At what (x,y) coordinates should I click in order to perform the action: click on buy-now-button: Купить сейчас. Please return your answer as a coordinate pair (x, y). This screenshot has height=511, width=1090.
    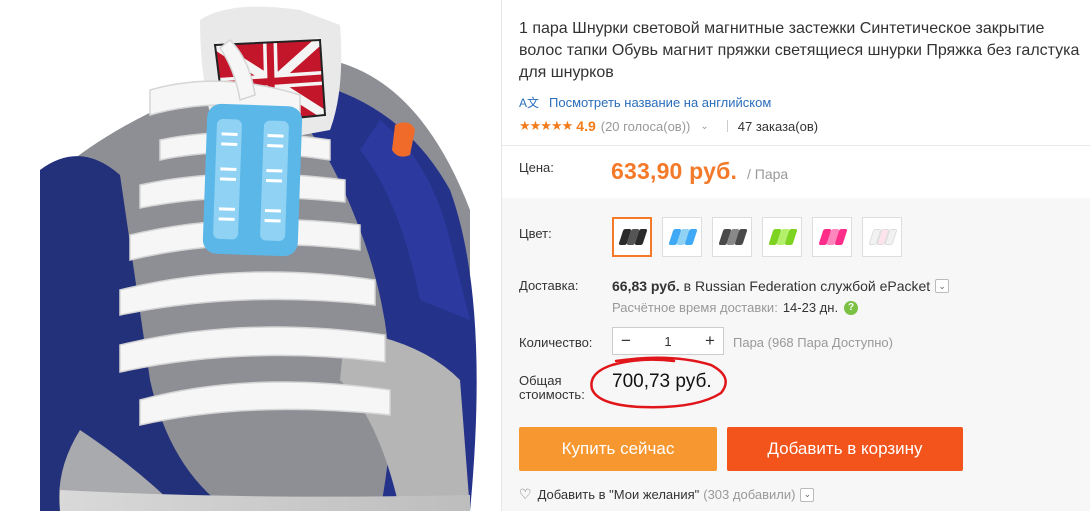
    Looking at the image, I should click on (618, 449).